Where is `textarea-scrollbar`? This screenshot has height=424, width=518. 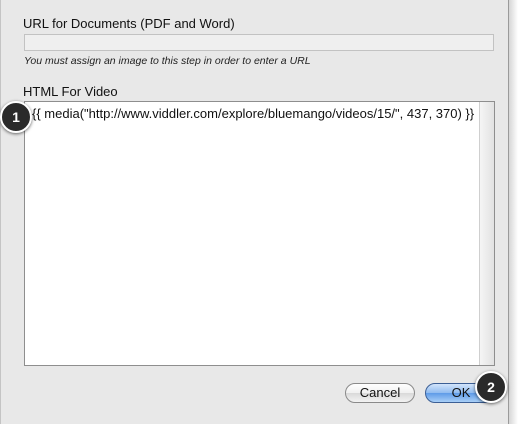
textarea-scrollbar is located at coordinates (486, 233).